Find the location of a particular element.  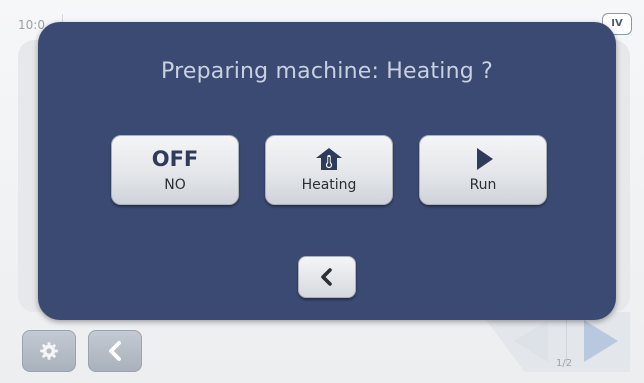

off-button: OFF NO is located at coordinates (175, 170).